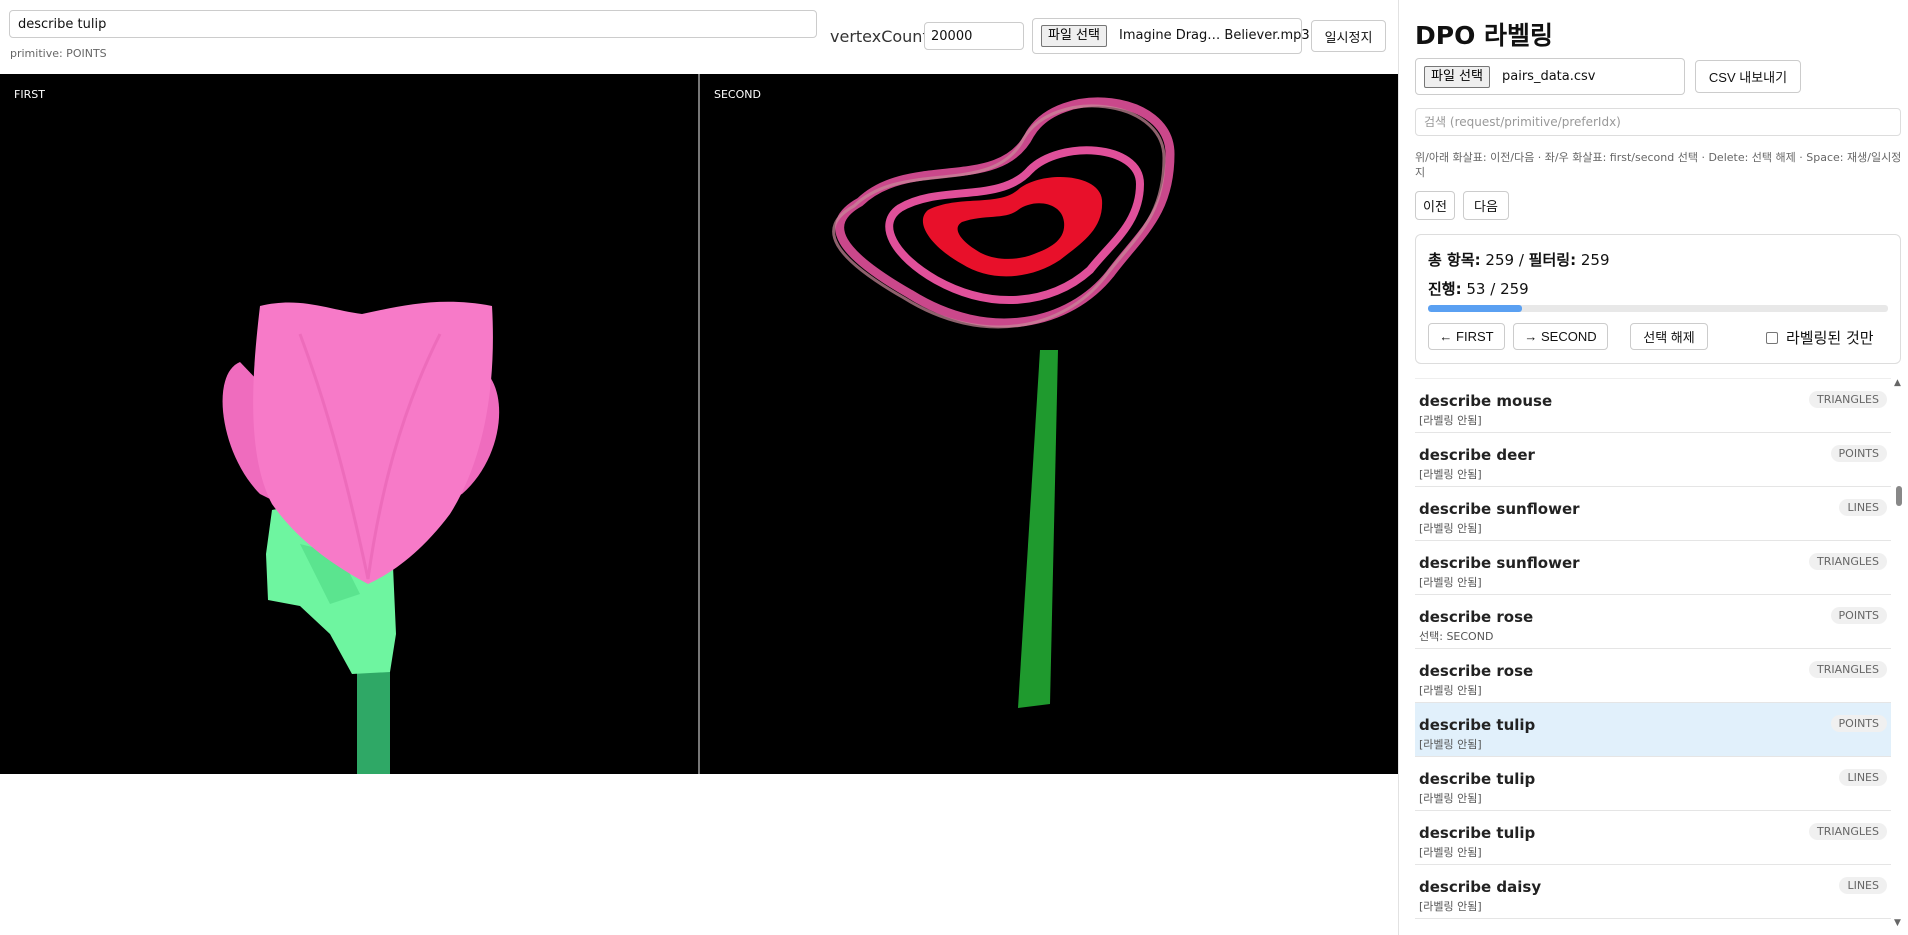 The image size is (1908, 935). Describe the element at coordinates (1348, 36) in the screenshot. I see `pause-button: 일시정지` at that location.